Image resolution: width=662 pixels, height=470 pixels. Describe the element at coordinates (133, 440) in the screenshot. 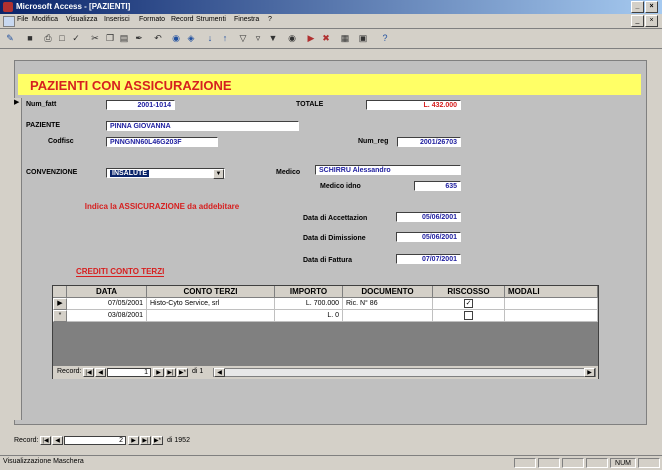

I see `main-next-record-icon: ▶` at that location.